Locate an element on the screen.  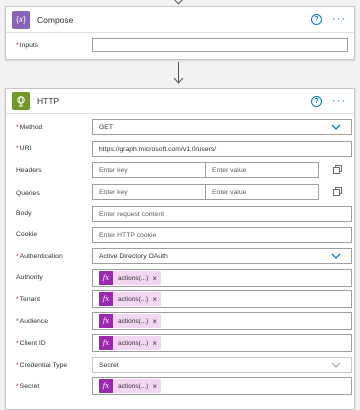
credential-type-label: *Credential Type is located at coordinates (42, 365).